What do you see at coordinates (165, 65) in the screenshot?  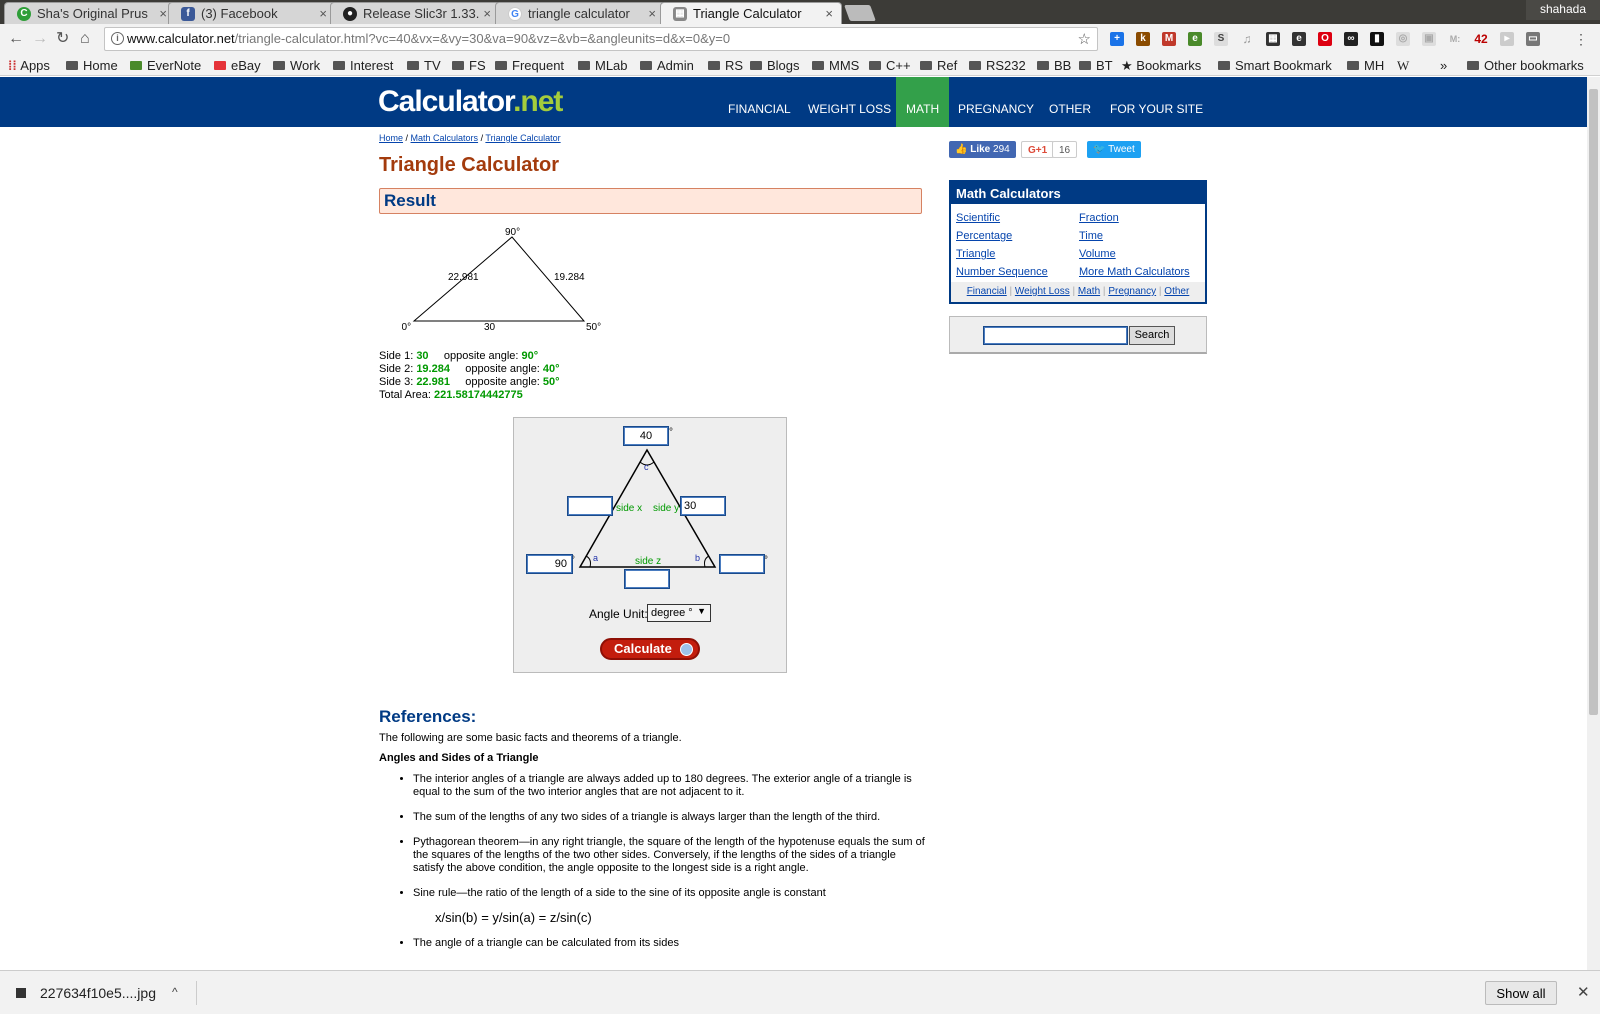 I see `bookmark-evernote: EverNote` at bounding box center [165, 65].